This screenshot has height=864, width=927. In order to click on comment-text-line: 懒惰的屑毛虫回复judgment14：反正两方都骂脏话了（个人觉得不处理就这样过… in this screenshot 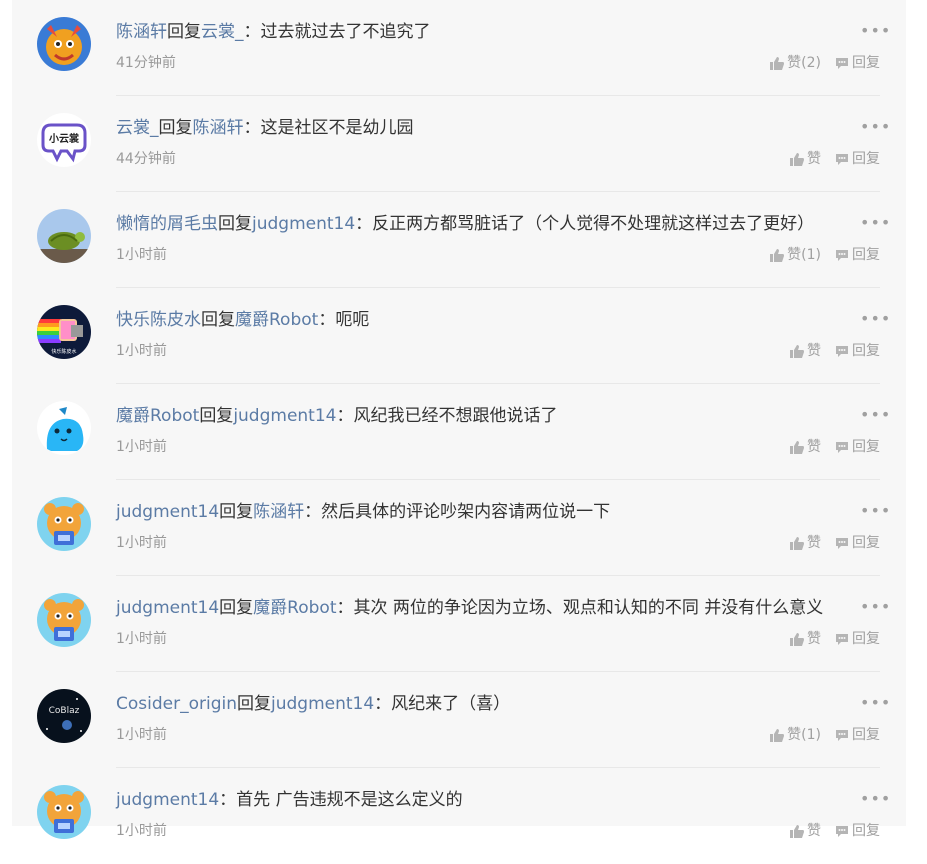, I will do `click(465, 224)`.